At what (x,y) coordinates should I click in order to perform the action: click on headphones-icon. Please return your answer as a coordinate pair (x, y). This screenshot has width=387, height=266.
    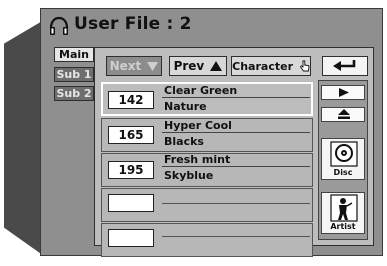
    Looking at the image, I should click on (59, 25).